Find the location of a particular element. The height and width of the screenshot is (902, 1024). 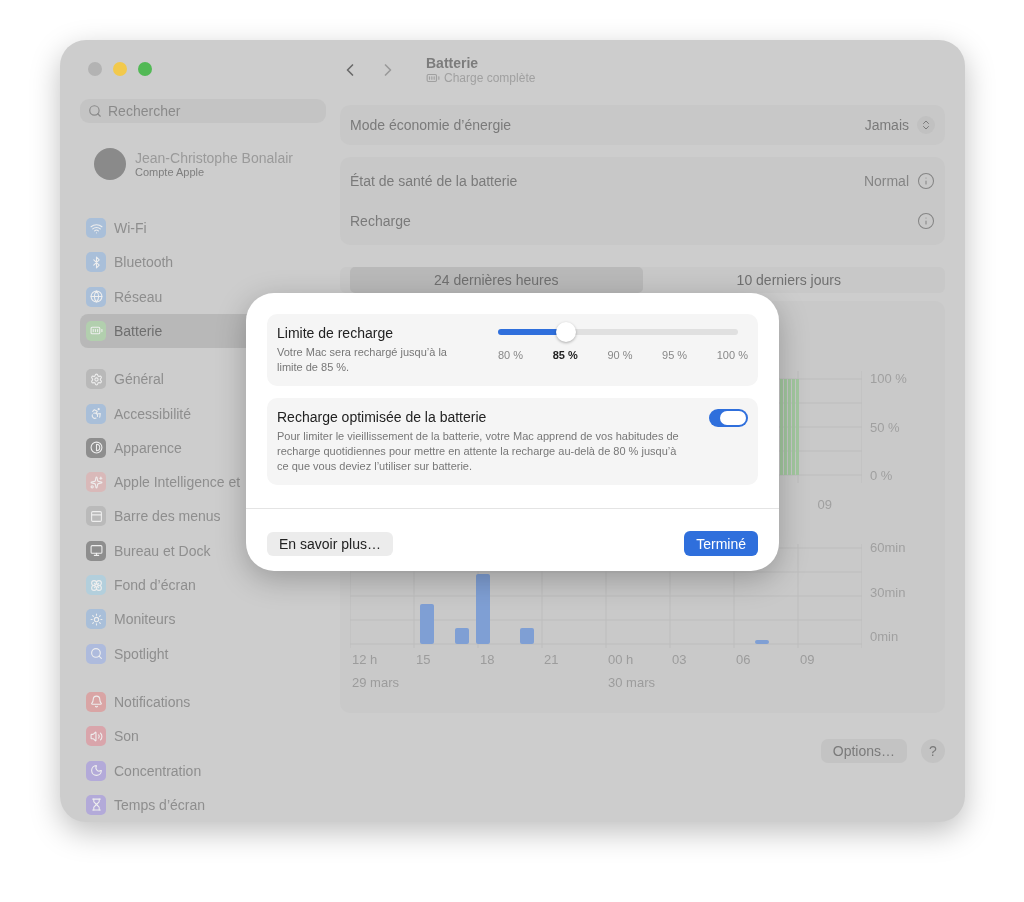

sidebar-item: Notifications is located at coordinates (210, 702).